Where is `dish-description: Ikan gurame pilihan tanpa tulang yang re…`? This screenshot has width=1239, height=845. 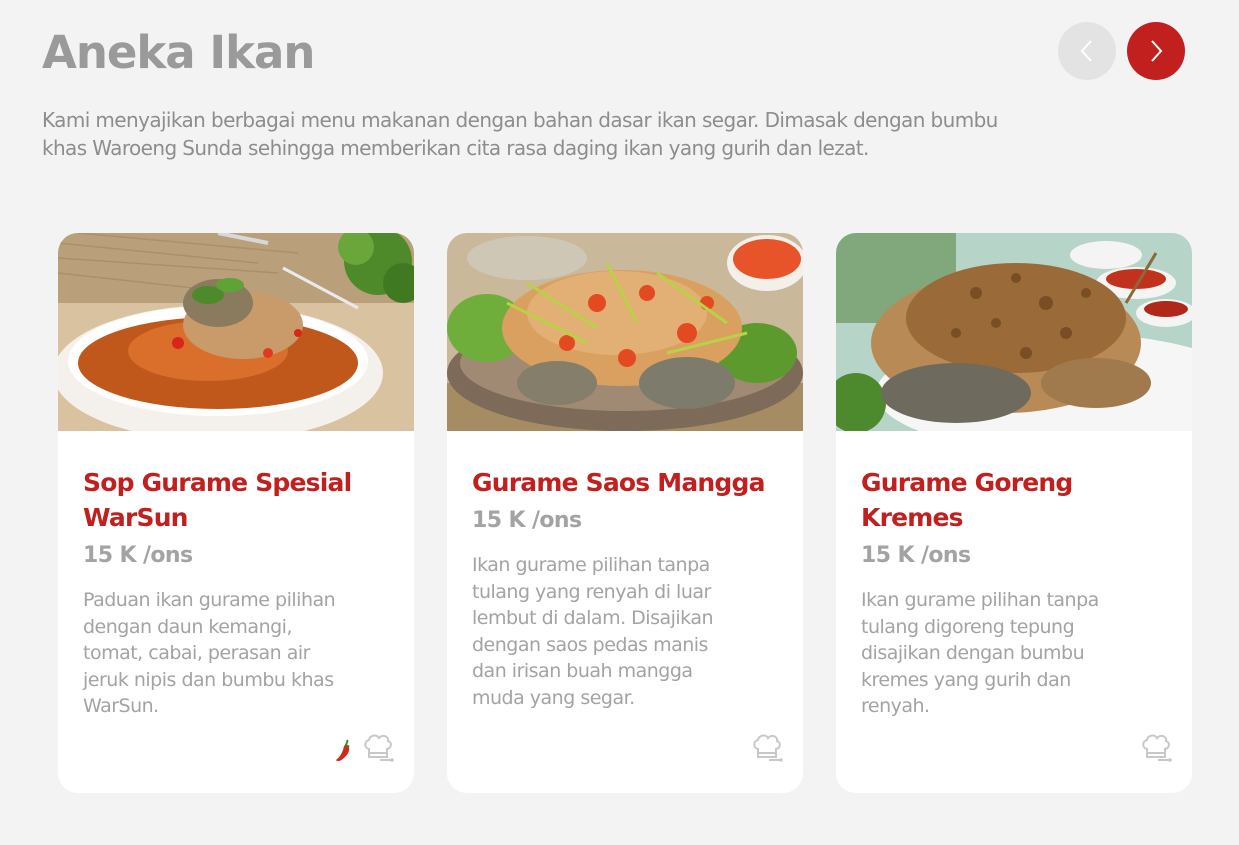 dish-description: Ikan gurame pilihan tanpa tulang yang re… is located at coordinates (593, 631).